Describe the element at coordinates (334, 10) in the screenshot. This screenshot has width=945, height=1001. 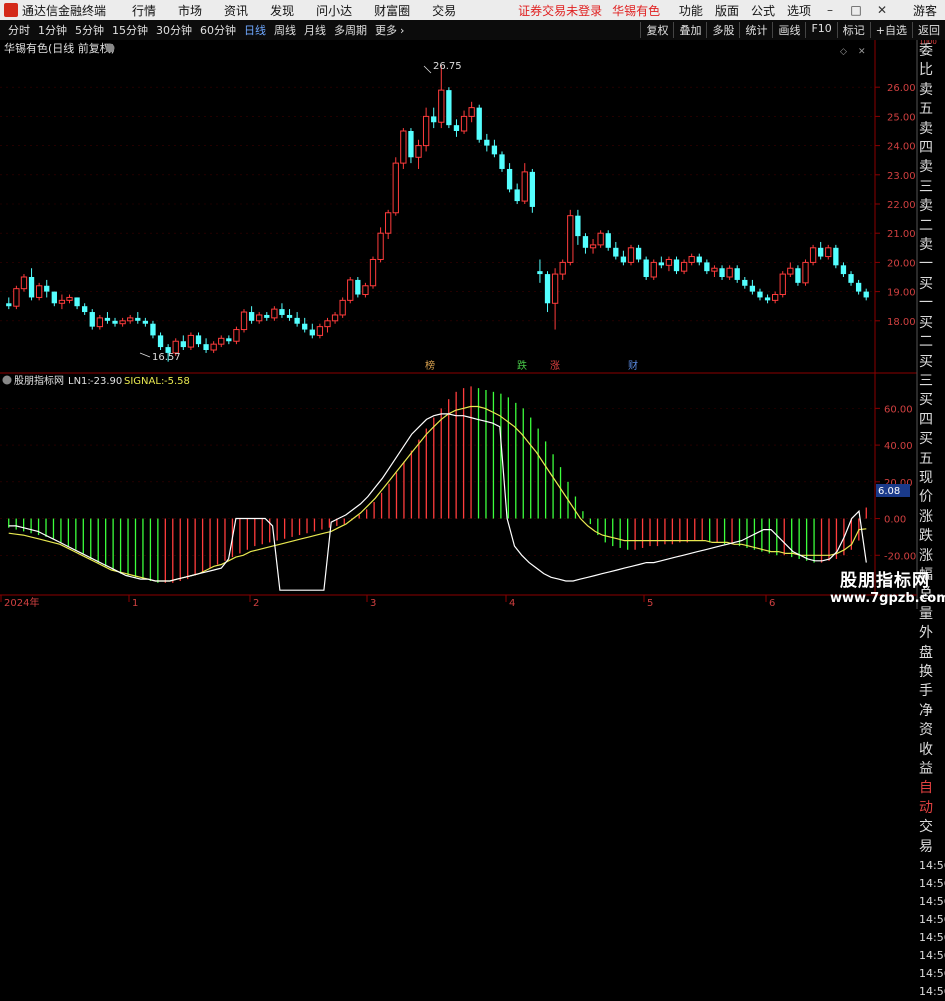
I see `menu-item-ask: 问小达` at that location.